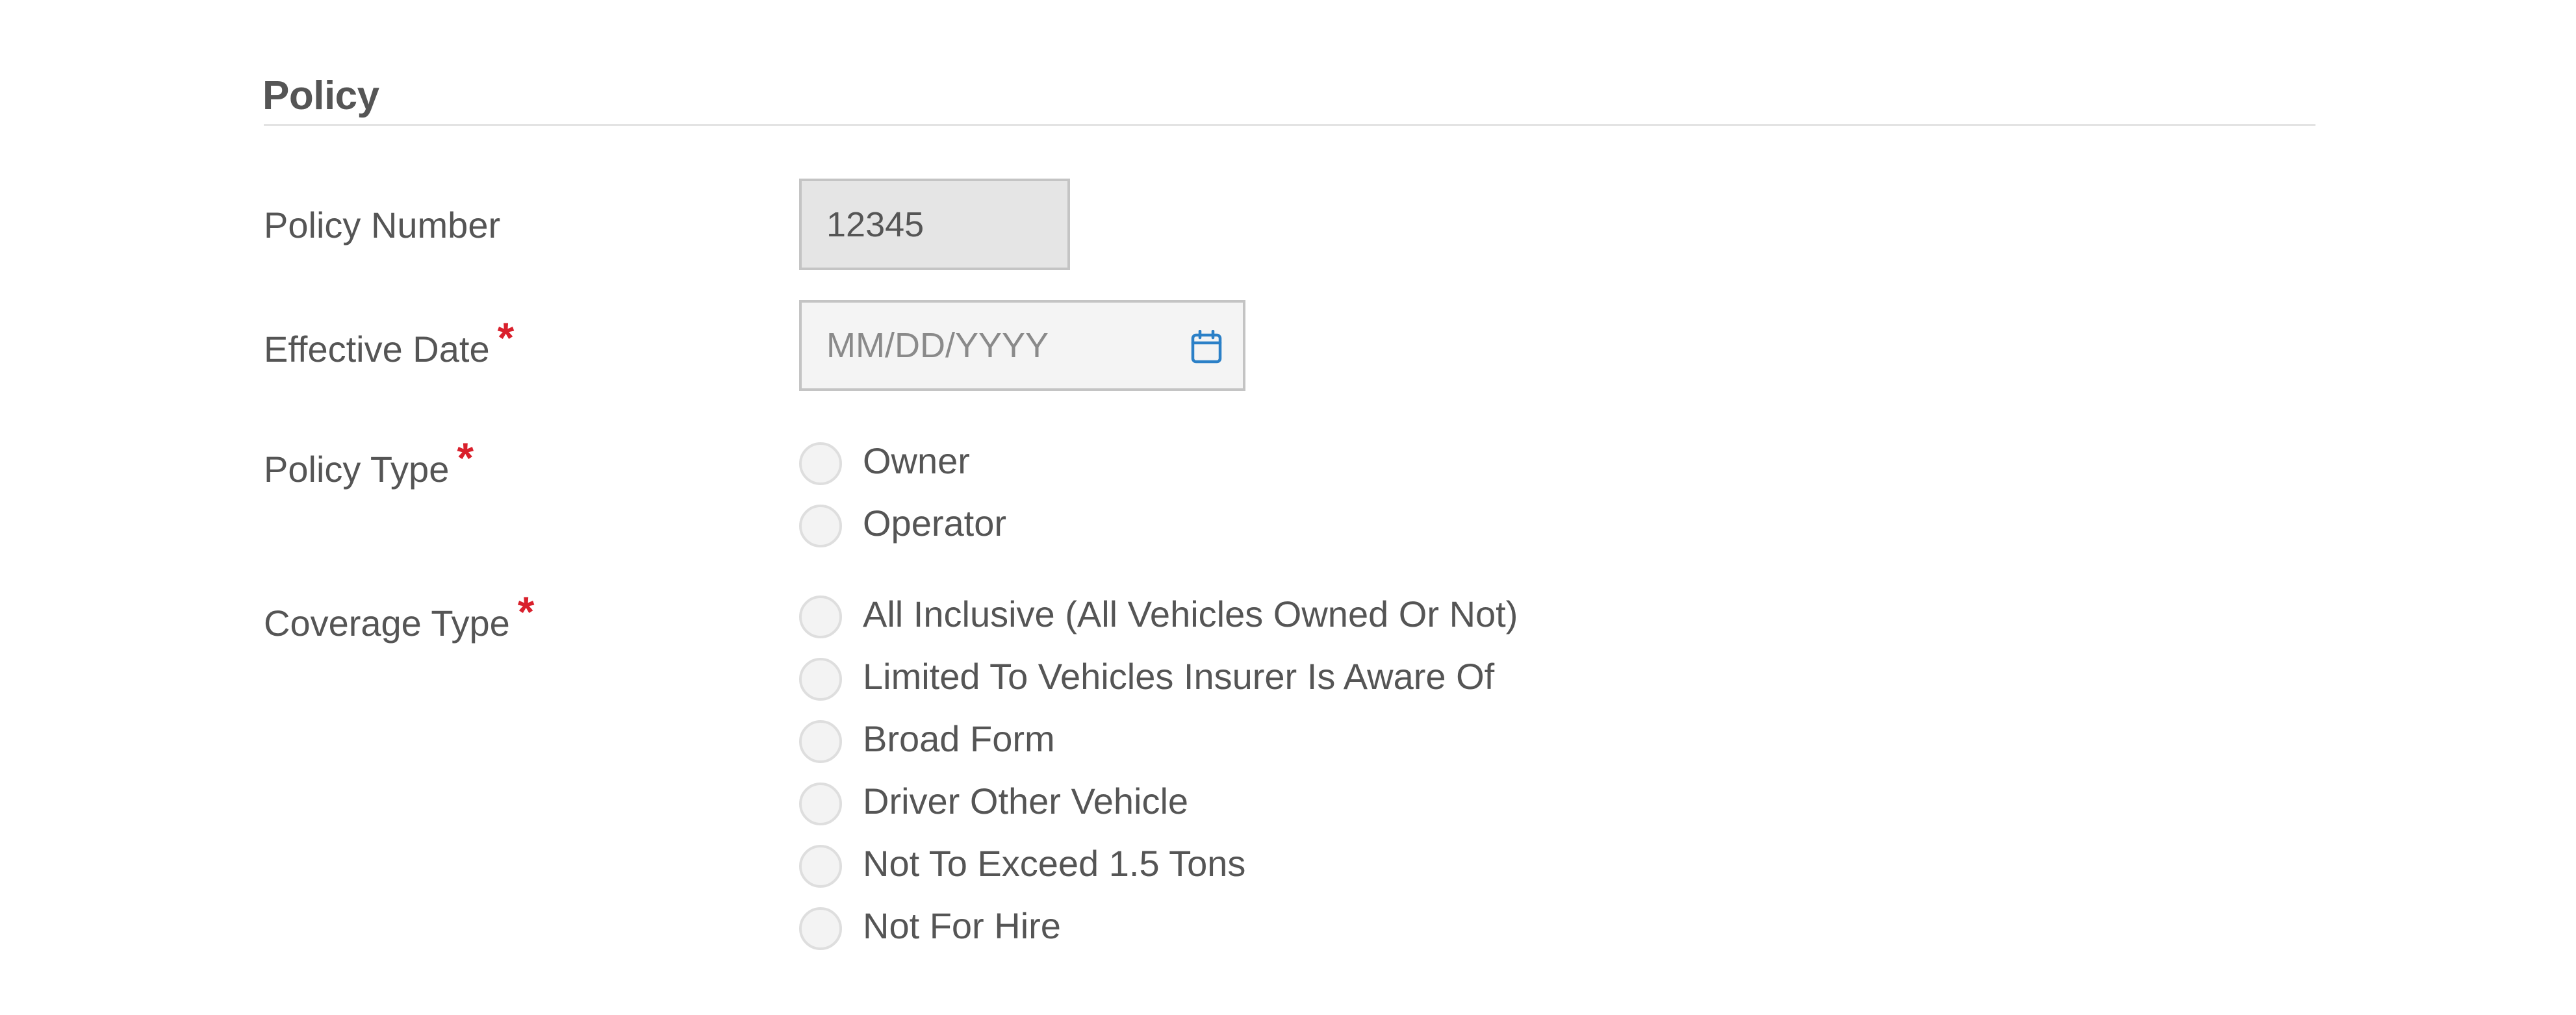 The width and height of the screenshot is (2576, 1015). Describe the element at coordinates (1054, 863) in the screenshot. I see `radio-label: Not To Exceed 1.5 Tons` at that location.